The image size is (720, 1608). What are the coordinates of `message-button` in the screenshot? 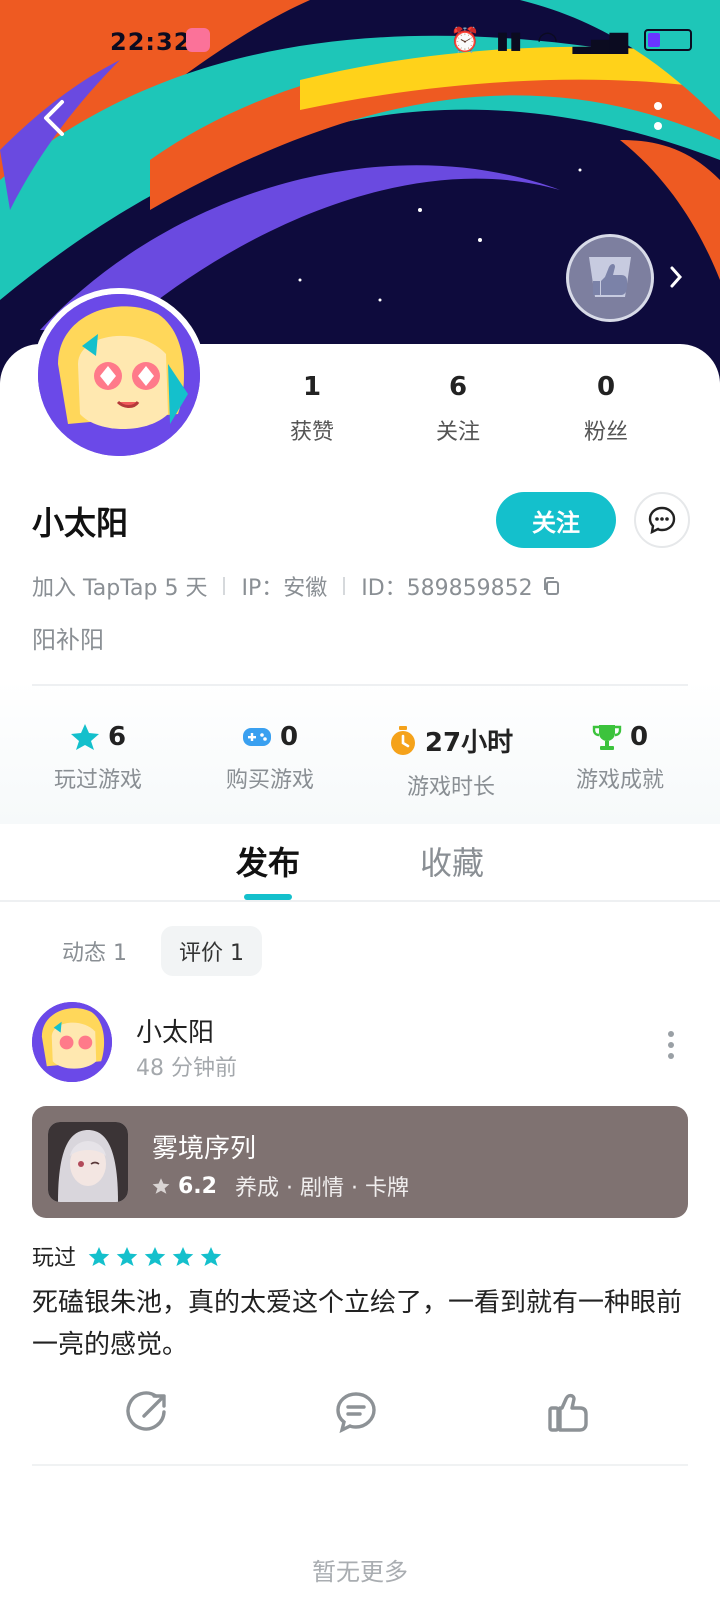 It's located at (662, 520).